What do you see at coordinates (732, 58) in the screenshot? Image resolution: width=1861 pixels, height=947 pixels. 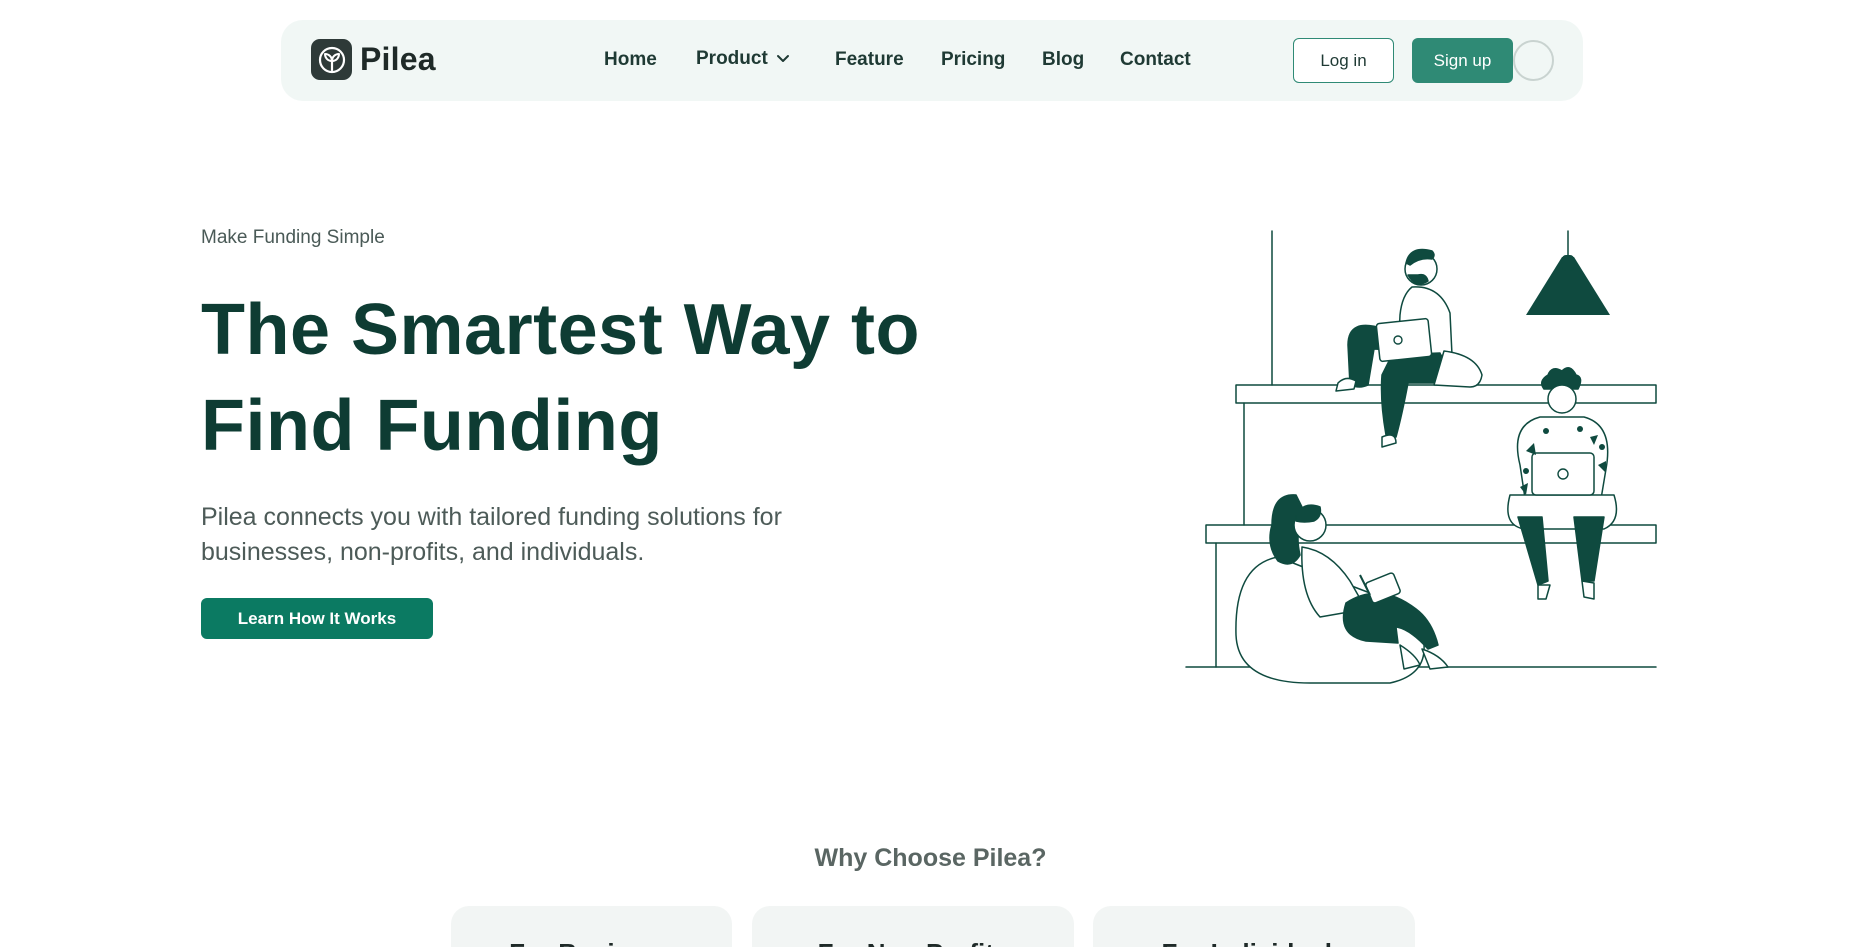 I see `nav-link-product-label: Product` at bounding box center [732, 58].